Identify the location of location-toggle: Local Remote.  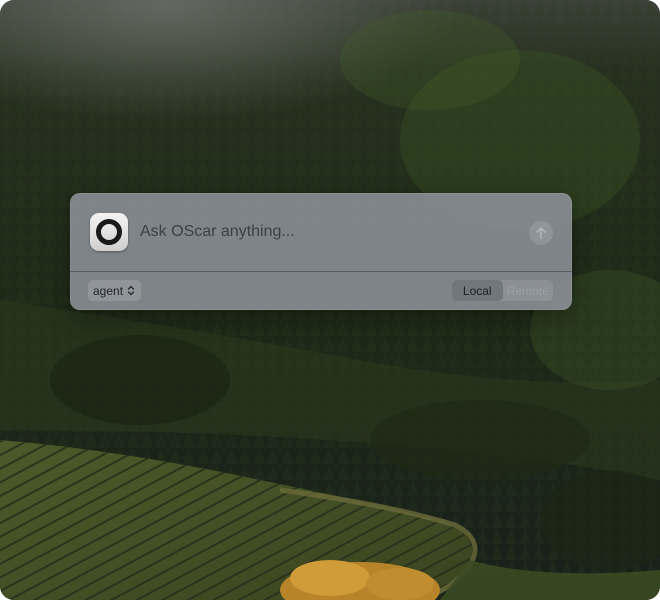
(502, 290).